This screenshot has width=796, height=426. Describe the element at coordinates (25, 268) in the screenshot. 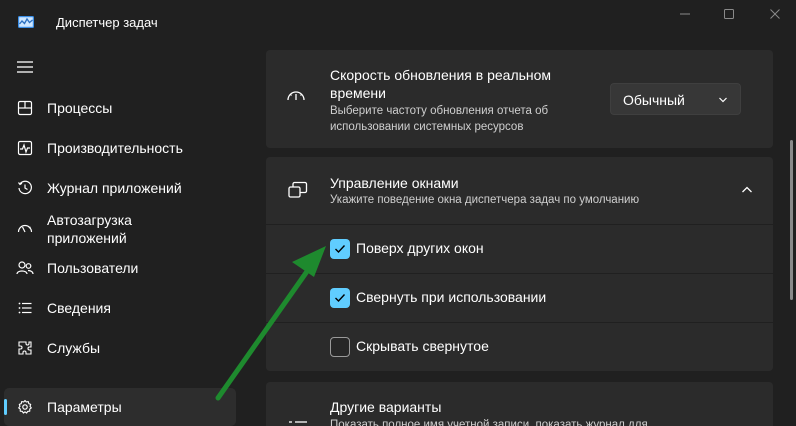

I see `users-icon` at that location.